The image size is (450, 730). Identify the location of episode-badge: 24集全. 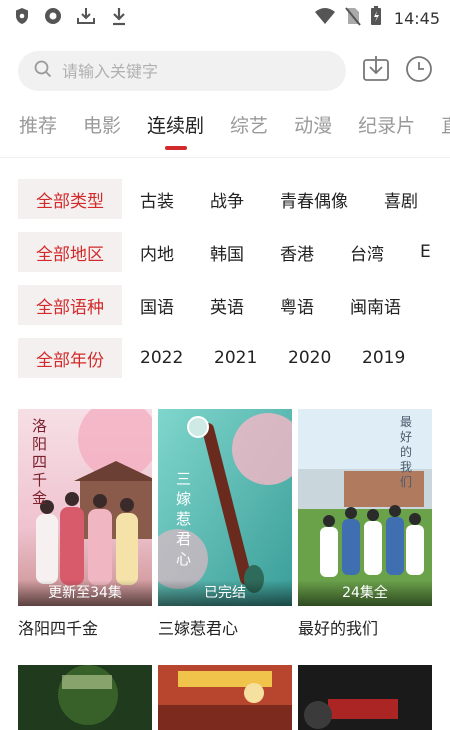
(365, 593).